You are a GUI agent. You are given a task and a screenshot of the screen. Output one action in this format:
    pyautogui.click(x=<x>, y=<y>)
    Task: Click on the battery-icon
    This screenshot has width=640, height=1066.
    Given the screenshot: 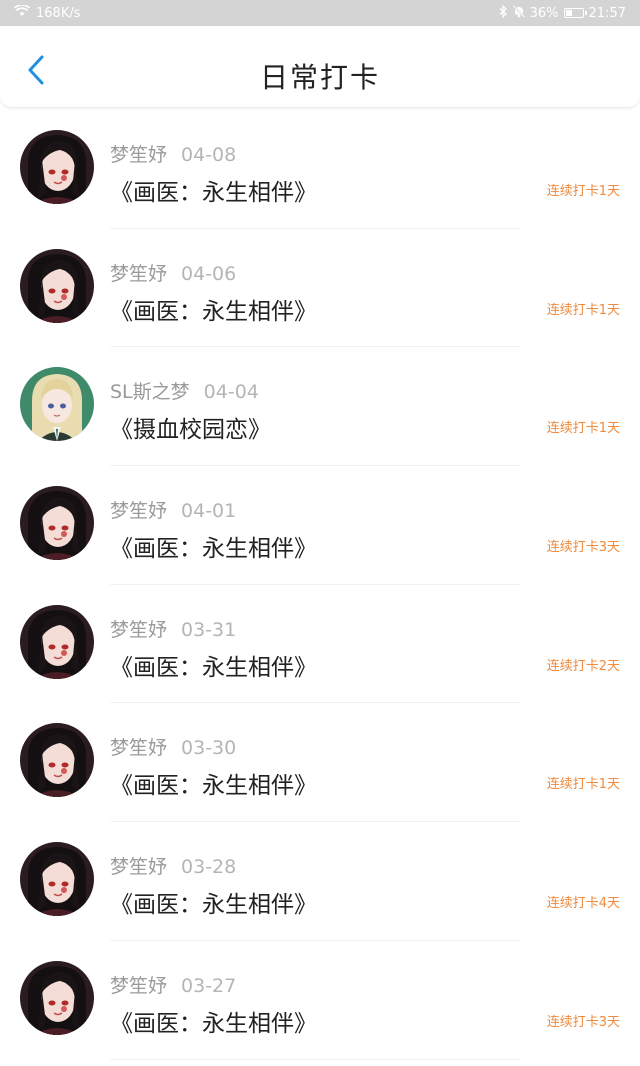 What is the action you would take?
    pyautogui.click(x=575, y=13)
    